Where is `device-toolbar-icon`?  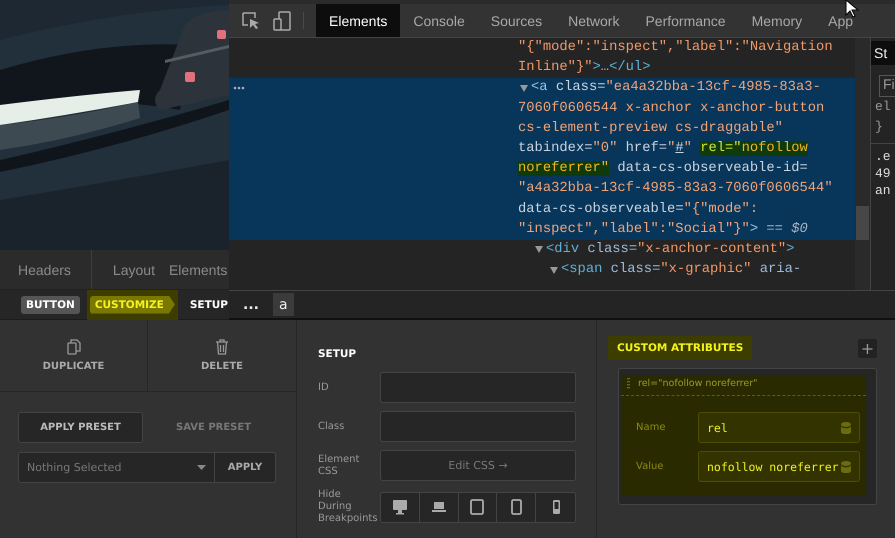
device-toolbar-icon is located at coordinates (282, 20).